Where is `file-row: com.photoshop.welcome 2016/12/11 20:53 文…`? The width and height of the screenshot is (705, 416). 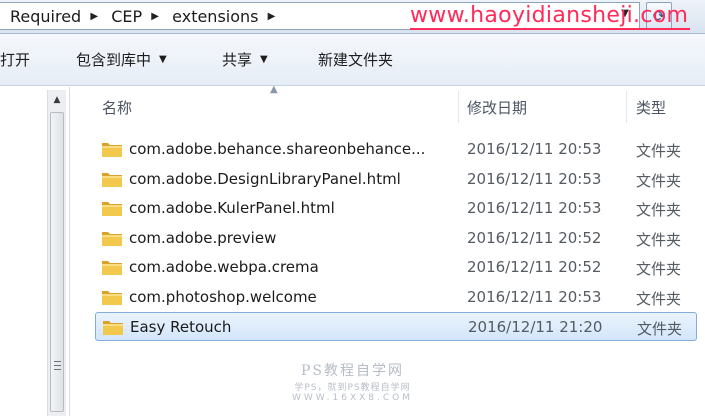 file-row: com.photoshop.welcome 2016/12/11 20:53 文… is located at coordinates (400, 297).